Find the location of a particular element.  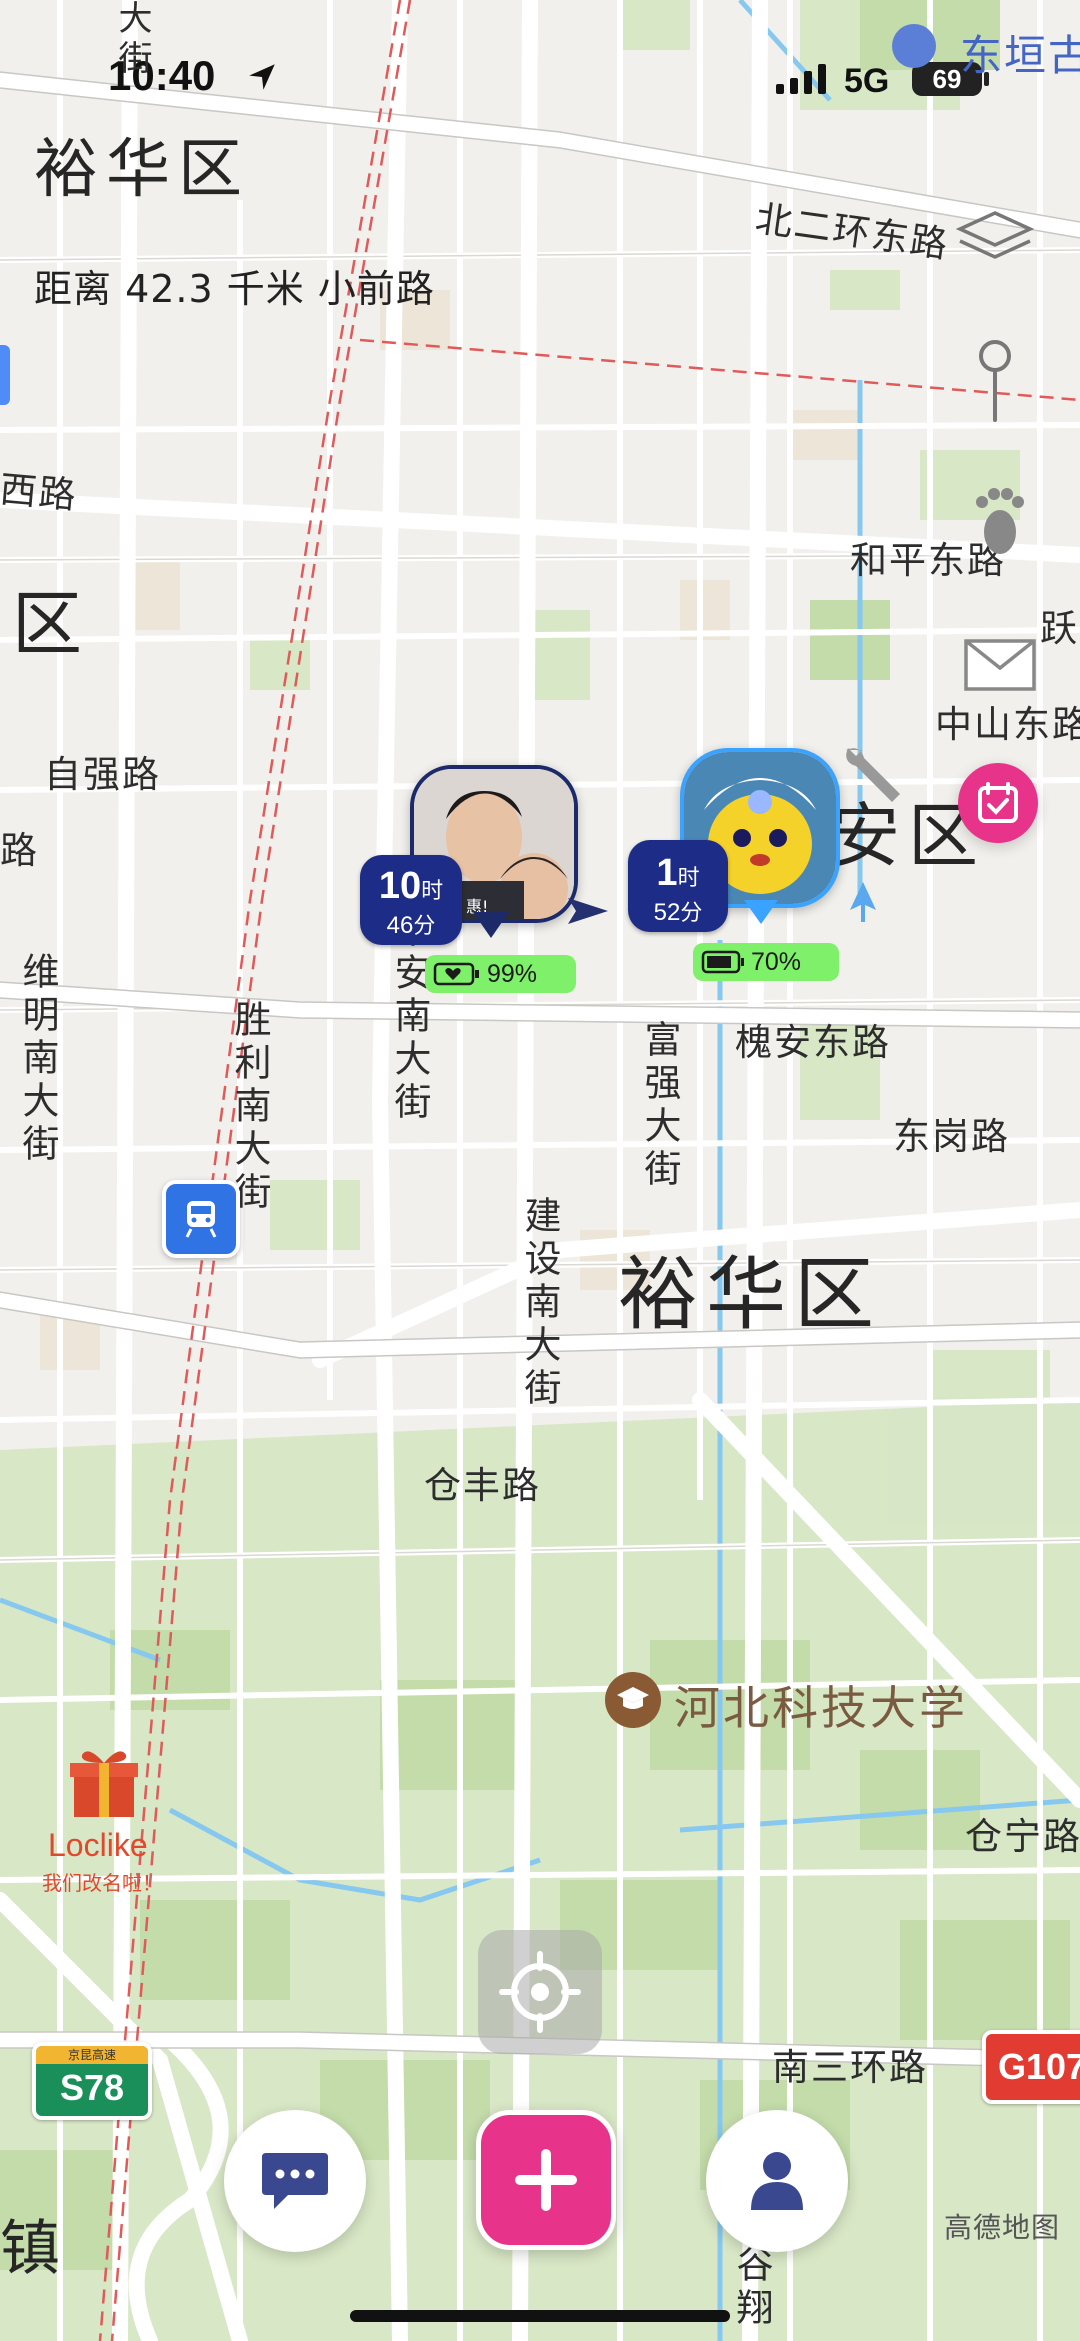

person-1-hours-unit: 时 is located at coordinates (432, 890).